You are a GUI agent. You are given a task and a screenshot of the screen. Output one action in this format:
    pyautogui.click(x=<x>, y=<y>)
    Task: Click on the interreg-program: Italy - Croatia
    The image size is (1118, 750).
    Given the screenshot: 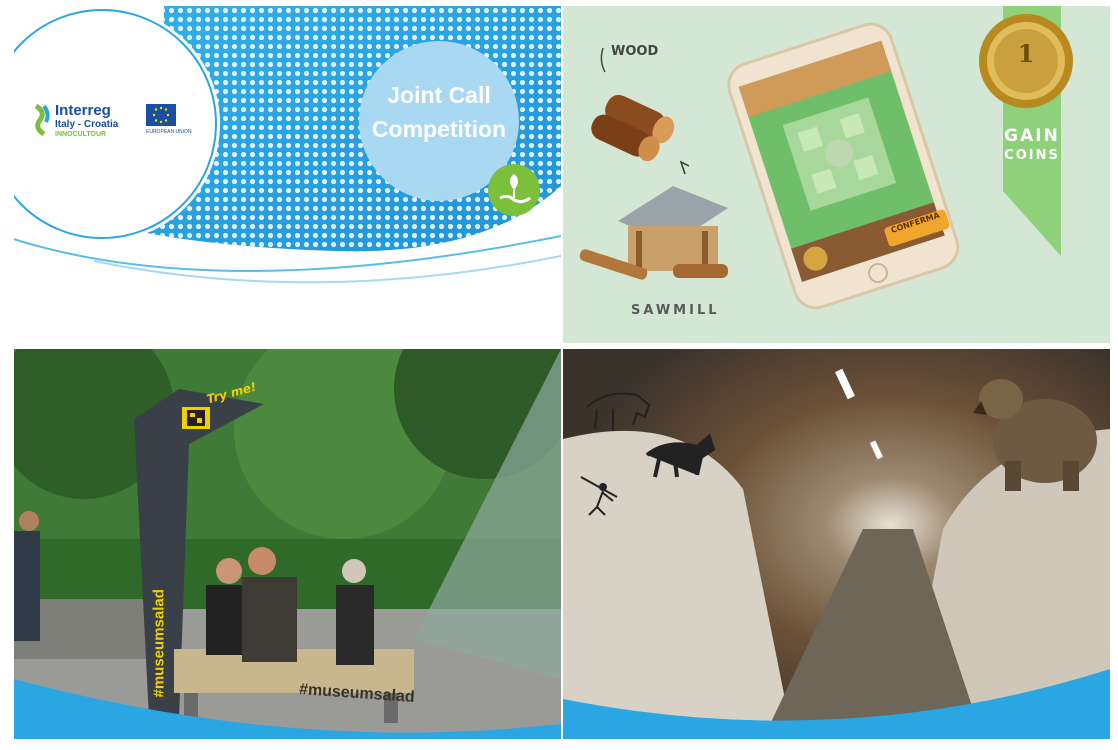 What is the action you would take?
    pyautogui.click(x=87, y=124)
    